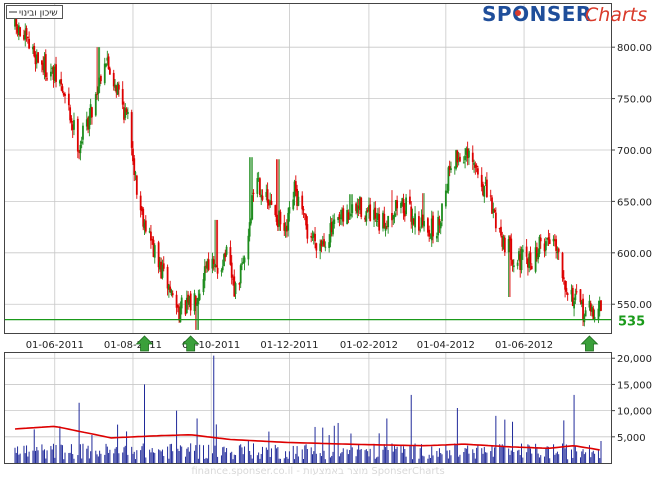 The height and width of the screenshot is (484, 660). I want to click on x-tick-label: 01-06-2011, so click(55, 345).